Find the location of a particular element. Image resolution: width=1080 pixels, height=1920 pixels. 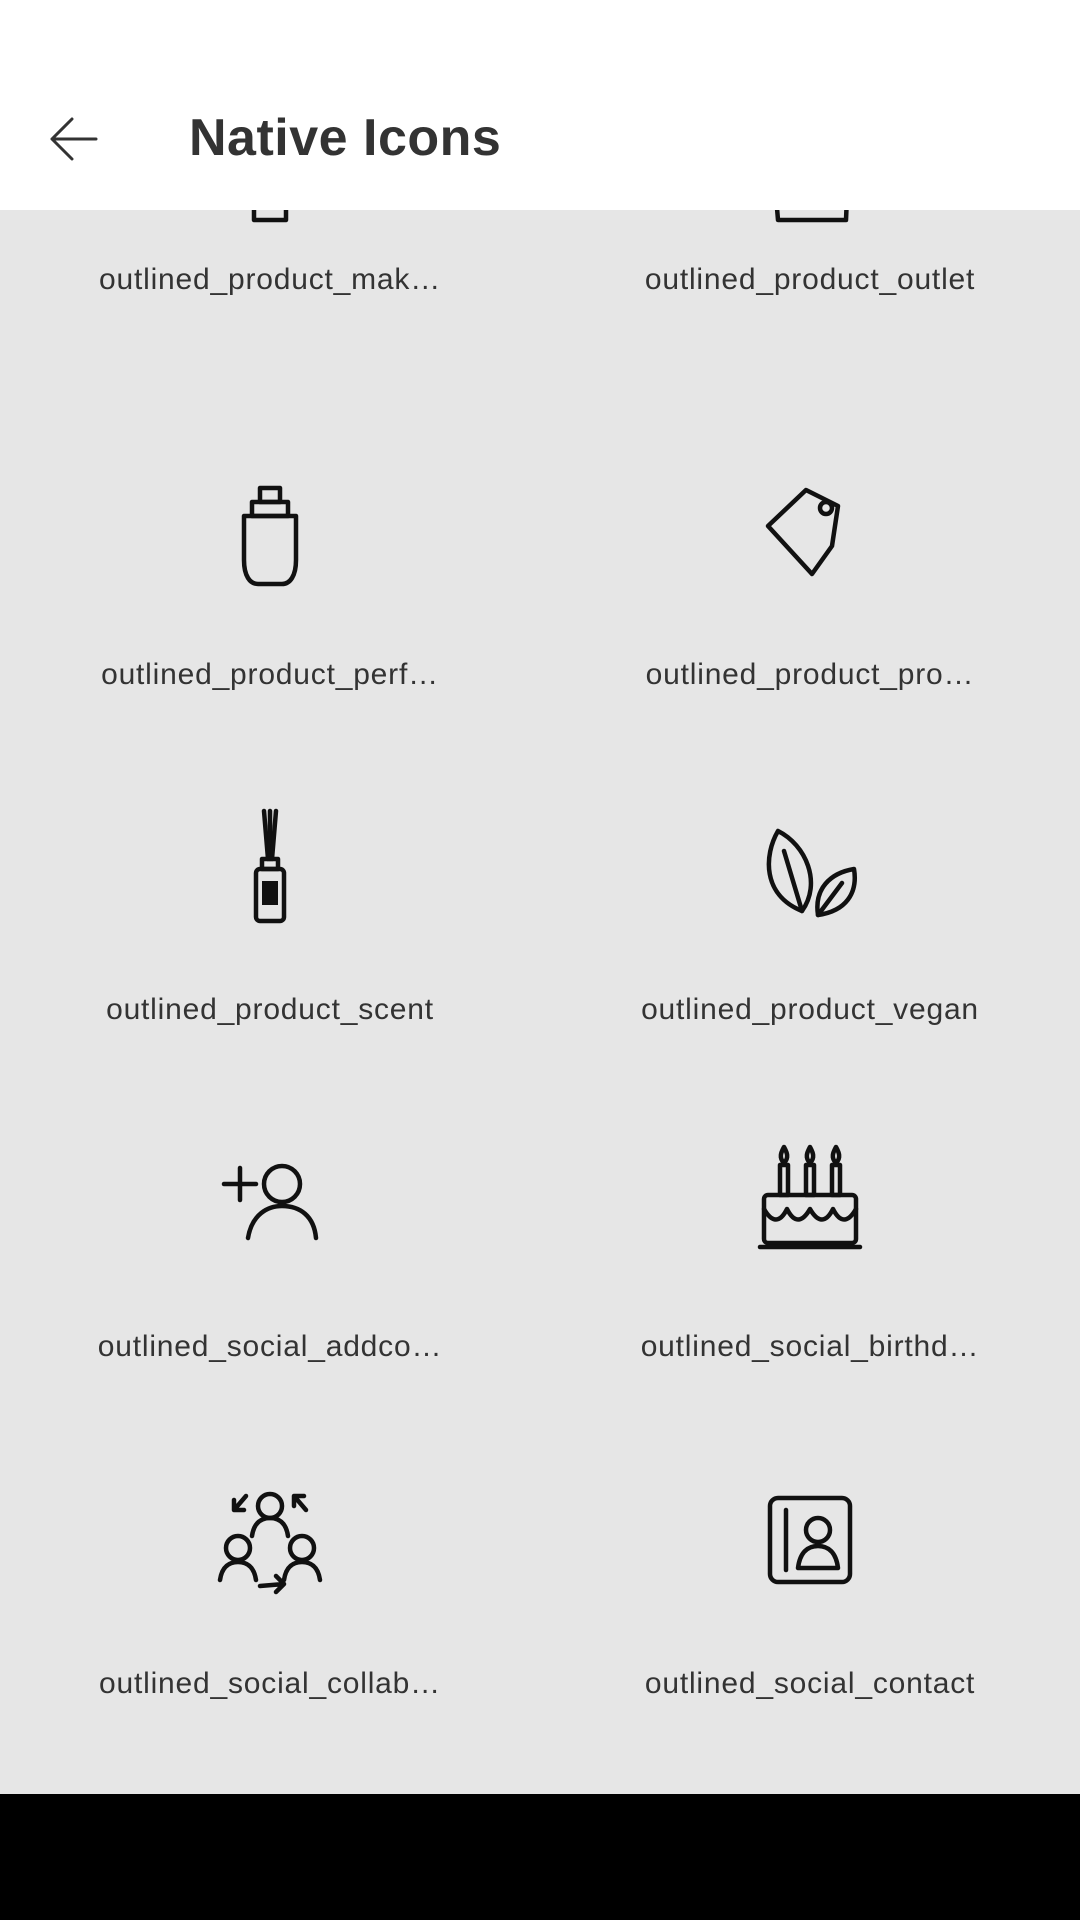

page-title: Native Icons is located at coordinates (345, 138).